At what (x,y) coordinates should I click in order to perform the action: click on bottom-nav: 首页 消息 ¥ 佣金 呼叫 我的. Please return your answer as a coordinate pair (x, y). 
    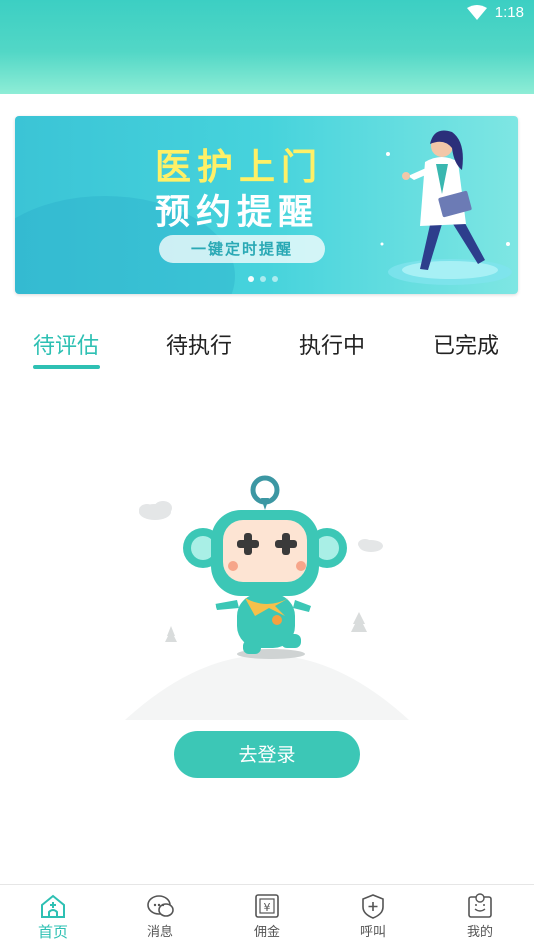
    Looking at the image, I should click on (267, 917).